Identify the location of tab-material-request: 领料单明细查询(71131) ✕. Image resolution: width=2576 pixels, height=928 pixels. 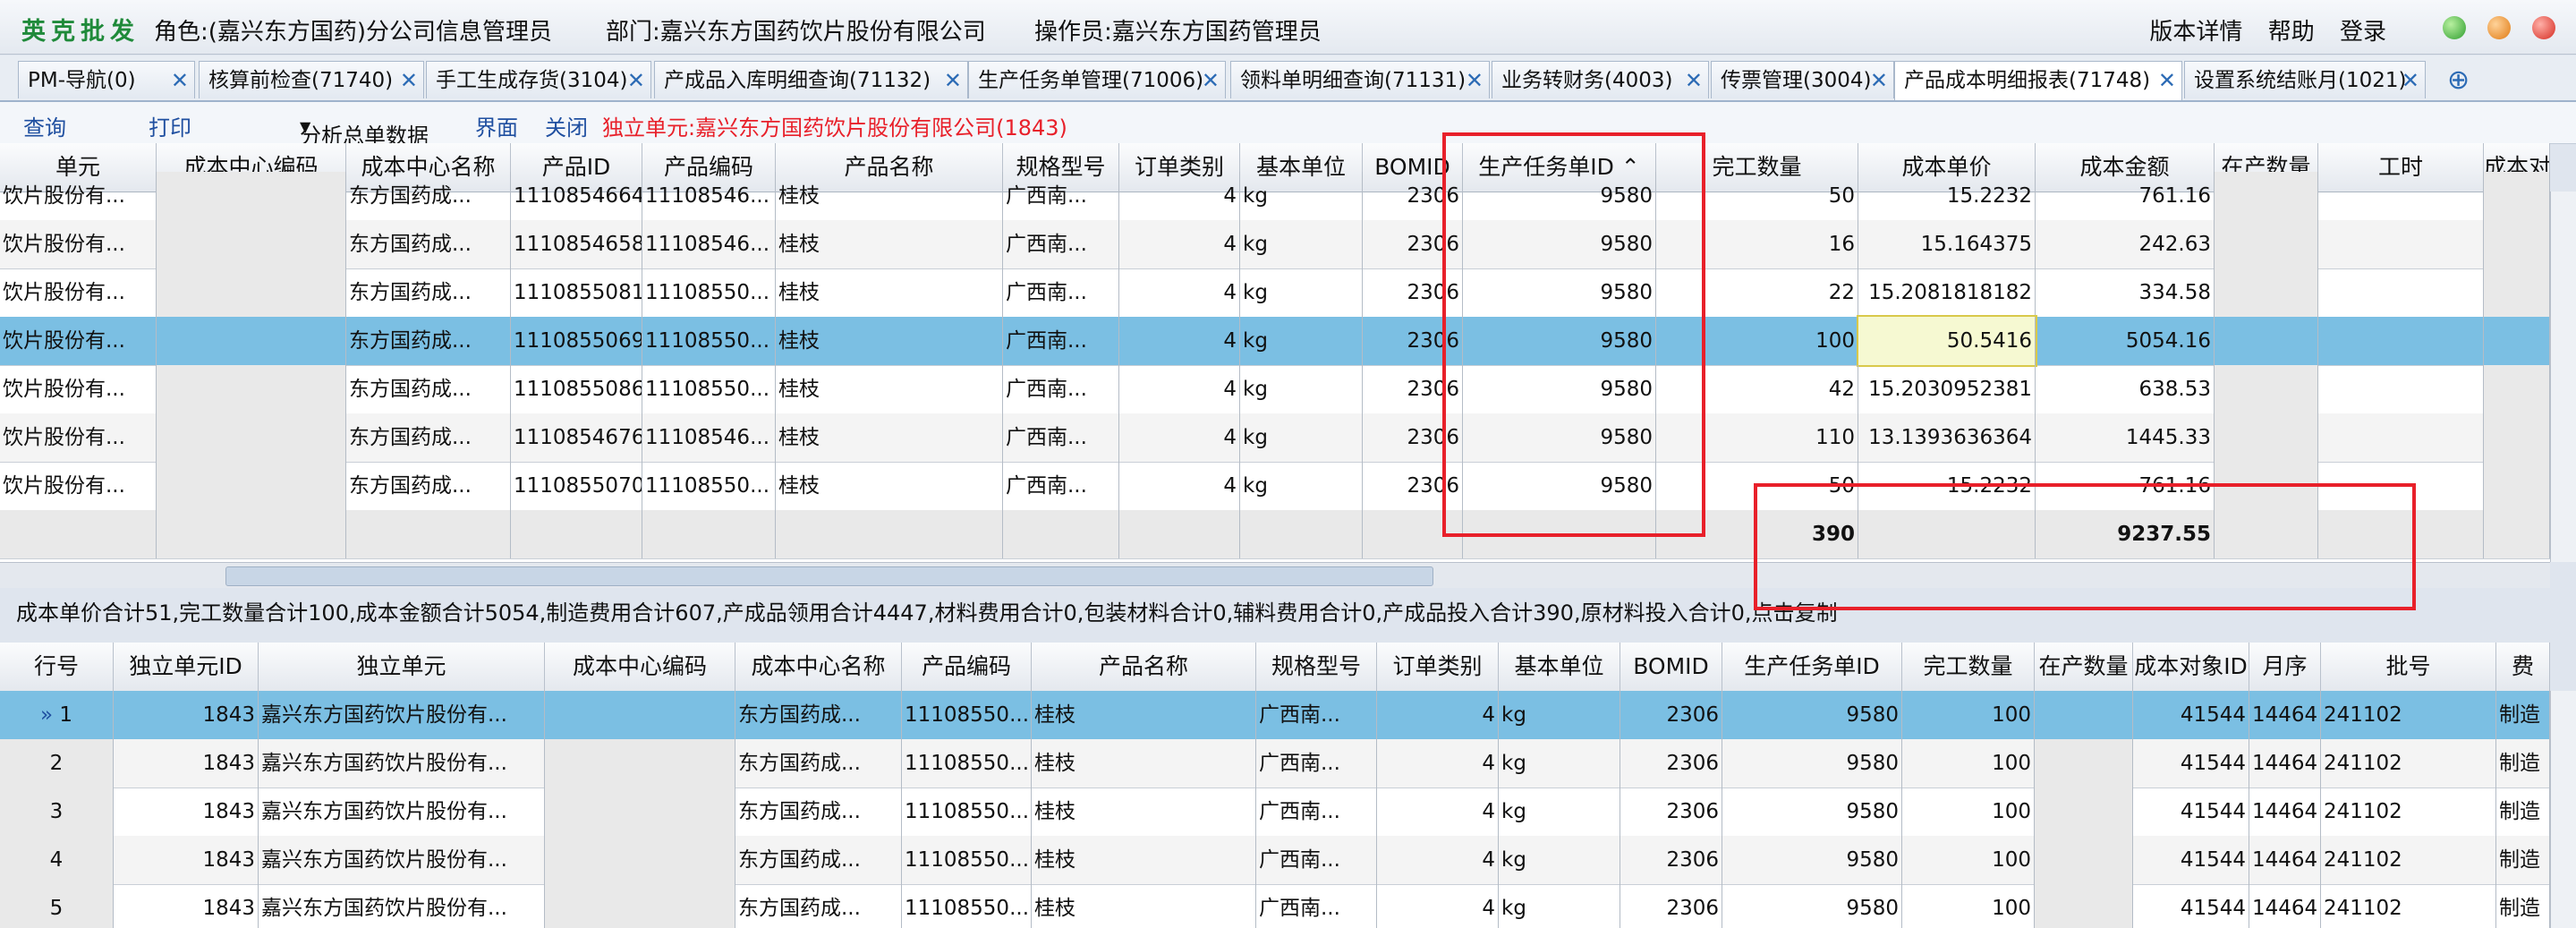
(1360, 80).